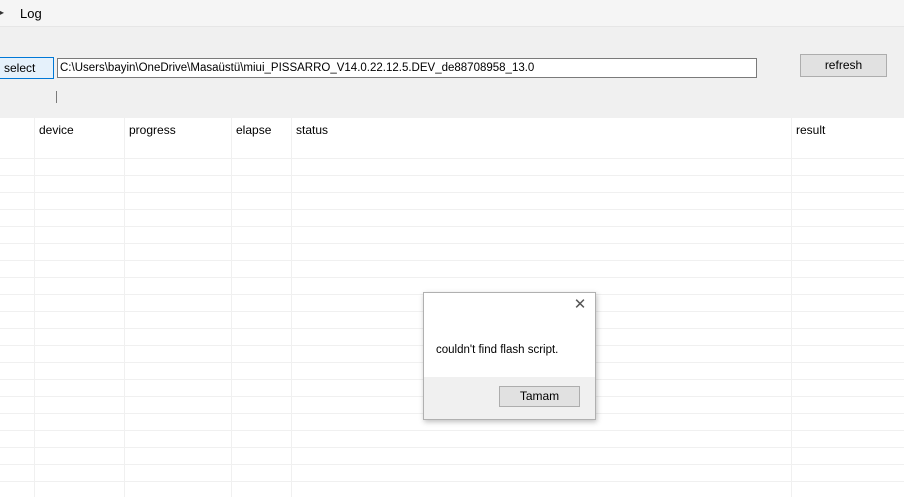  What do you see at coordinates (810, 130) in the screenshot?
I see `column-header-result: result` at bounding box center [810, 130].